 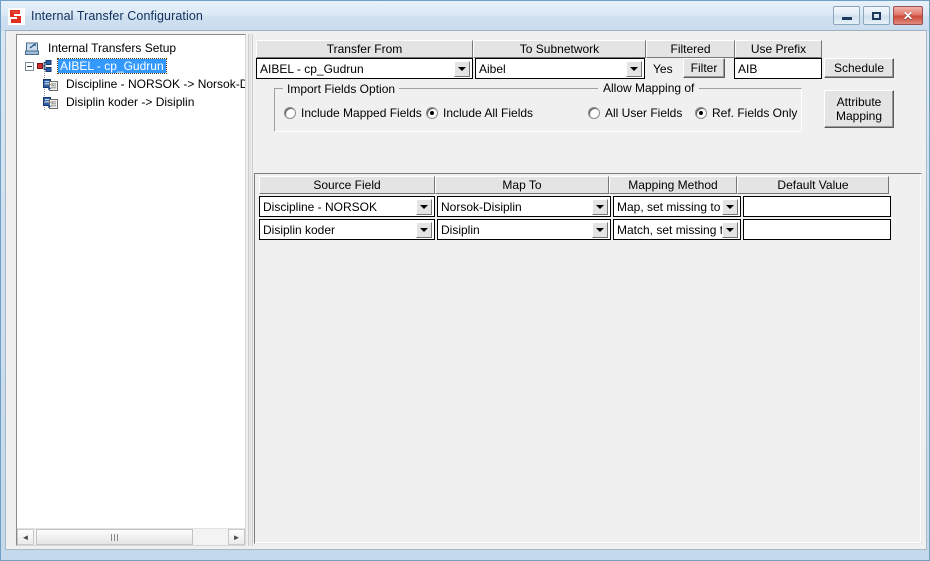 I want to click on row-1-mapping-method-combo: Match, set missing to, so click(x=677, y=229).